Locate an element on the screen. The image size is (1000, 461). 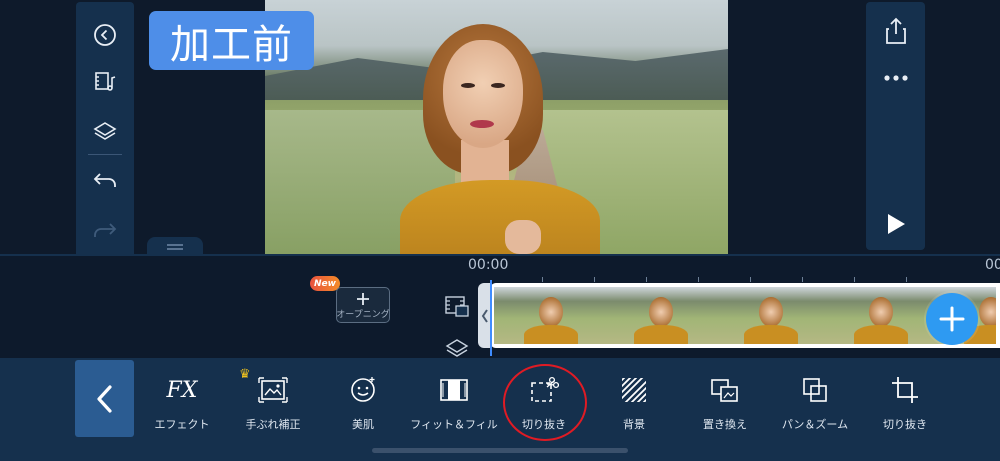
subject-eye-left is located at coordinates (468, 85).